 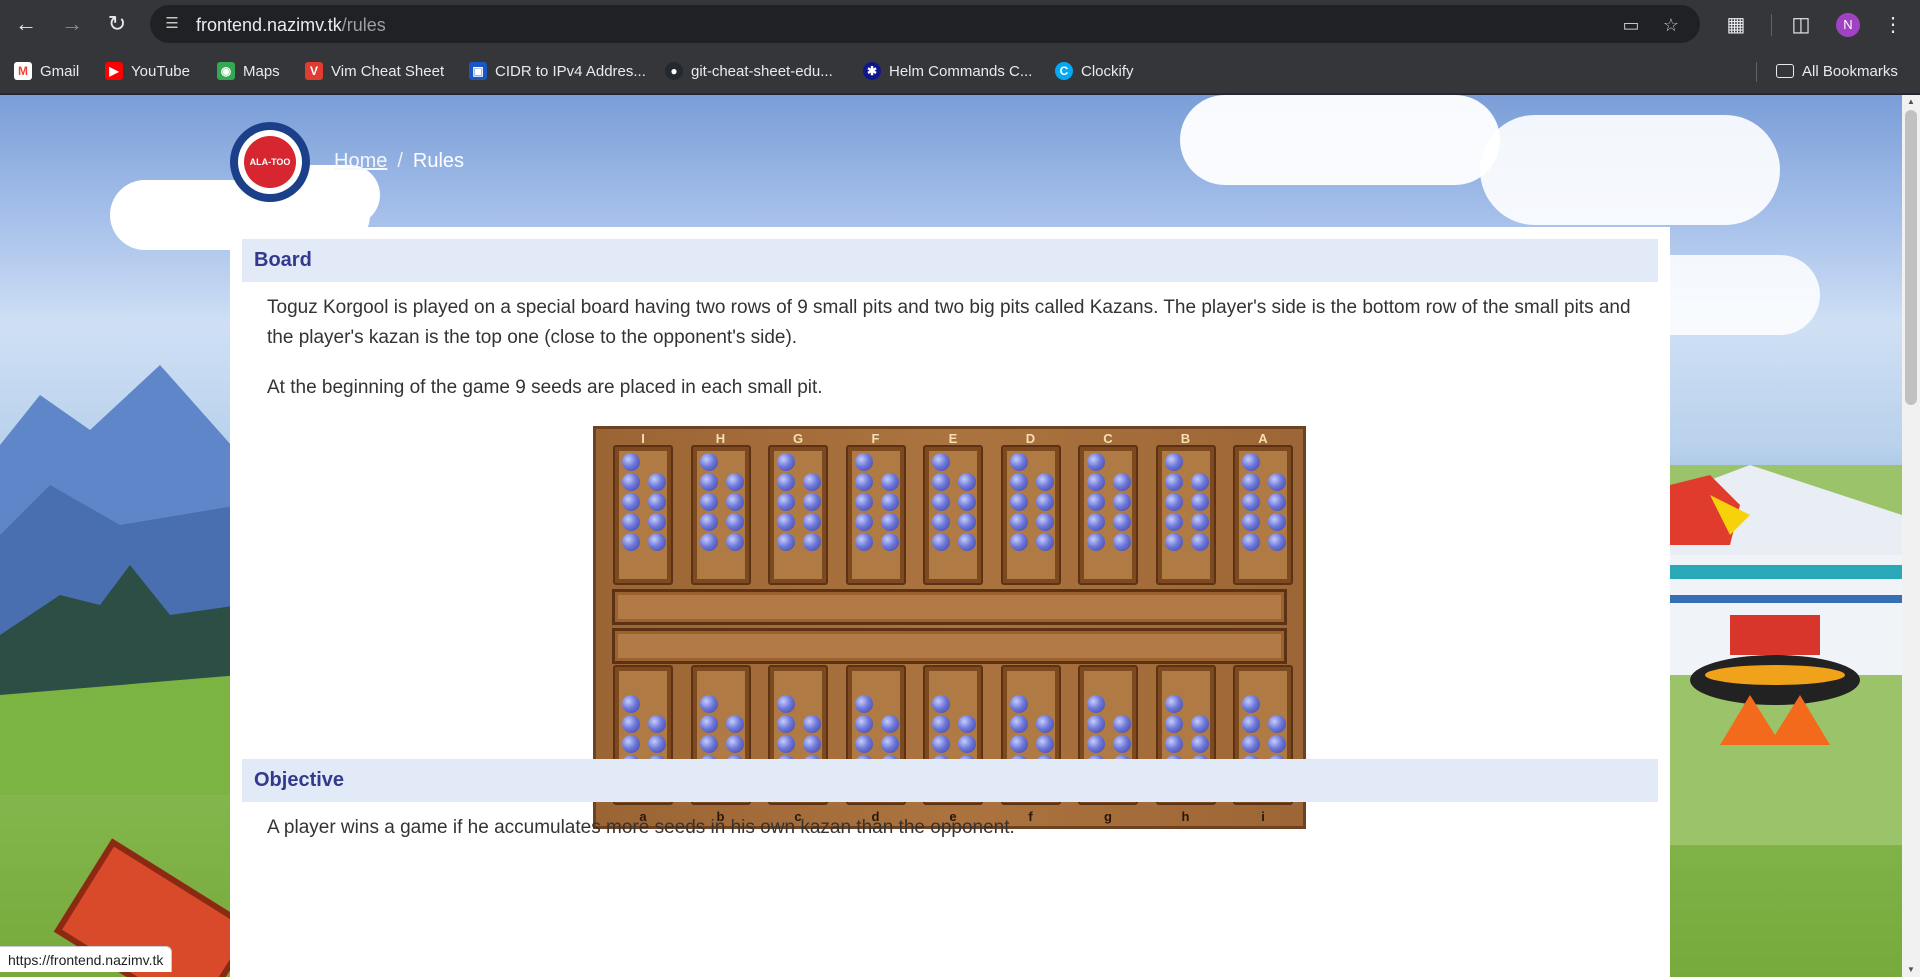 What do you see at coordinates (1756, 72) in the screenshot?
I see `bookmarks-divider` at bounding box center [1756, 72].